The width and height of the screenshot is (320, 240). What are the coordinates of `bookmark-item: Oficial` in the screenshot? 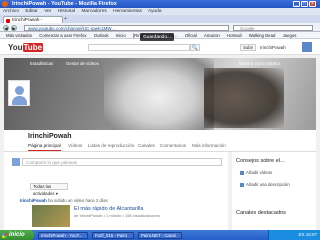 It's located at (191, 35).